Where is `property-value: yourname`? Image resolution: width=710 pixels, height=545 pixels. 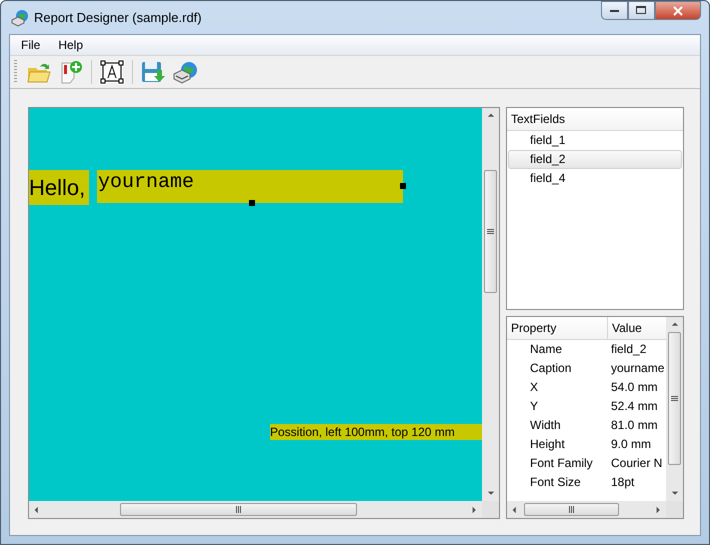
property-value: yourname is located at coordinates (638, 368).